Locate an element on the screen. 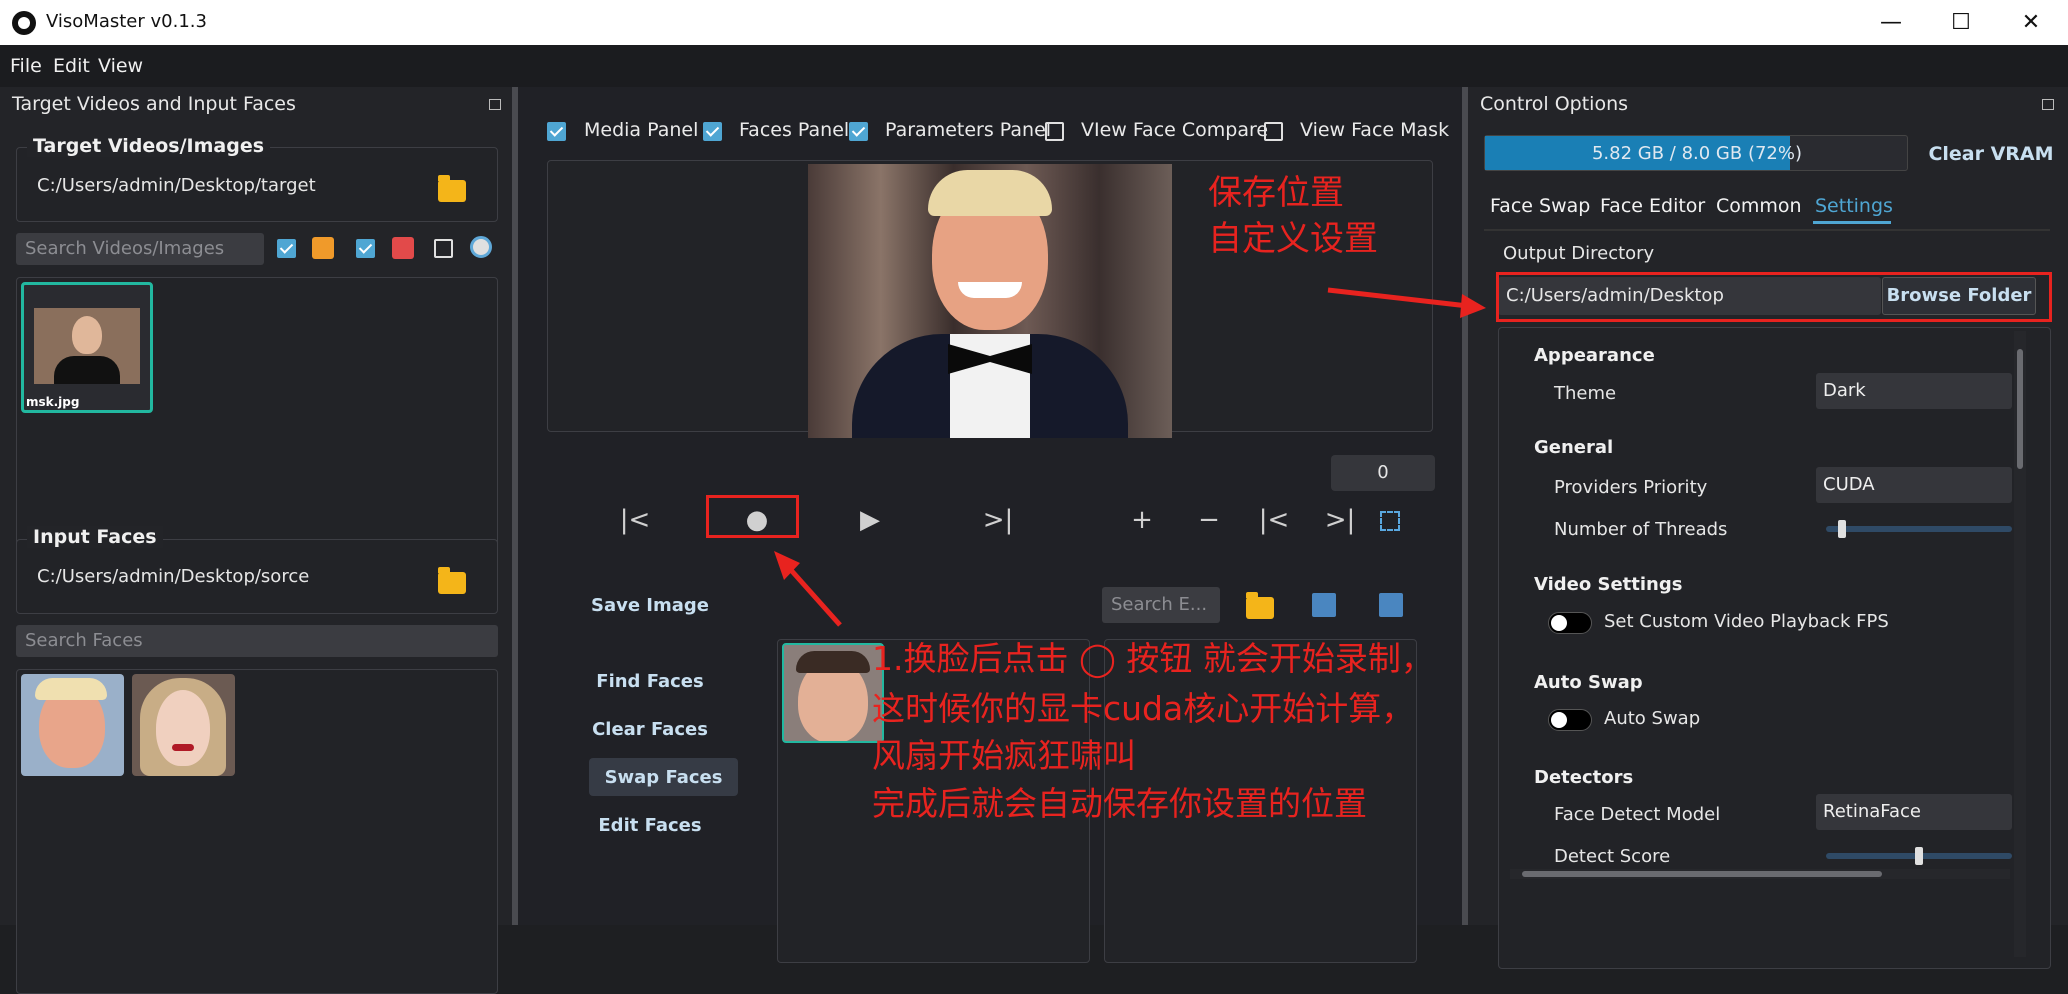 The height and width of the screenshot is (994, 2068). record-note-line-2: 这时候你的显卡cuda核心开始计算， is located at coordinates (1143, 708).